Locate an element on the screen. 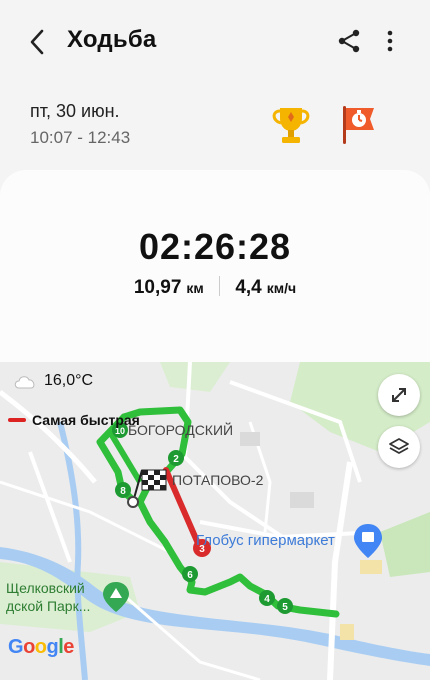  svg-text: 8 is located at coordinates (123, 491).